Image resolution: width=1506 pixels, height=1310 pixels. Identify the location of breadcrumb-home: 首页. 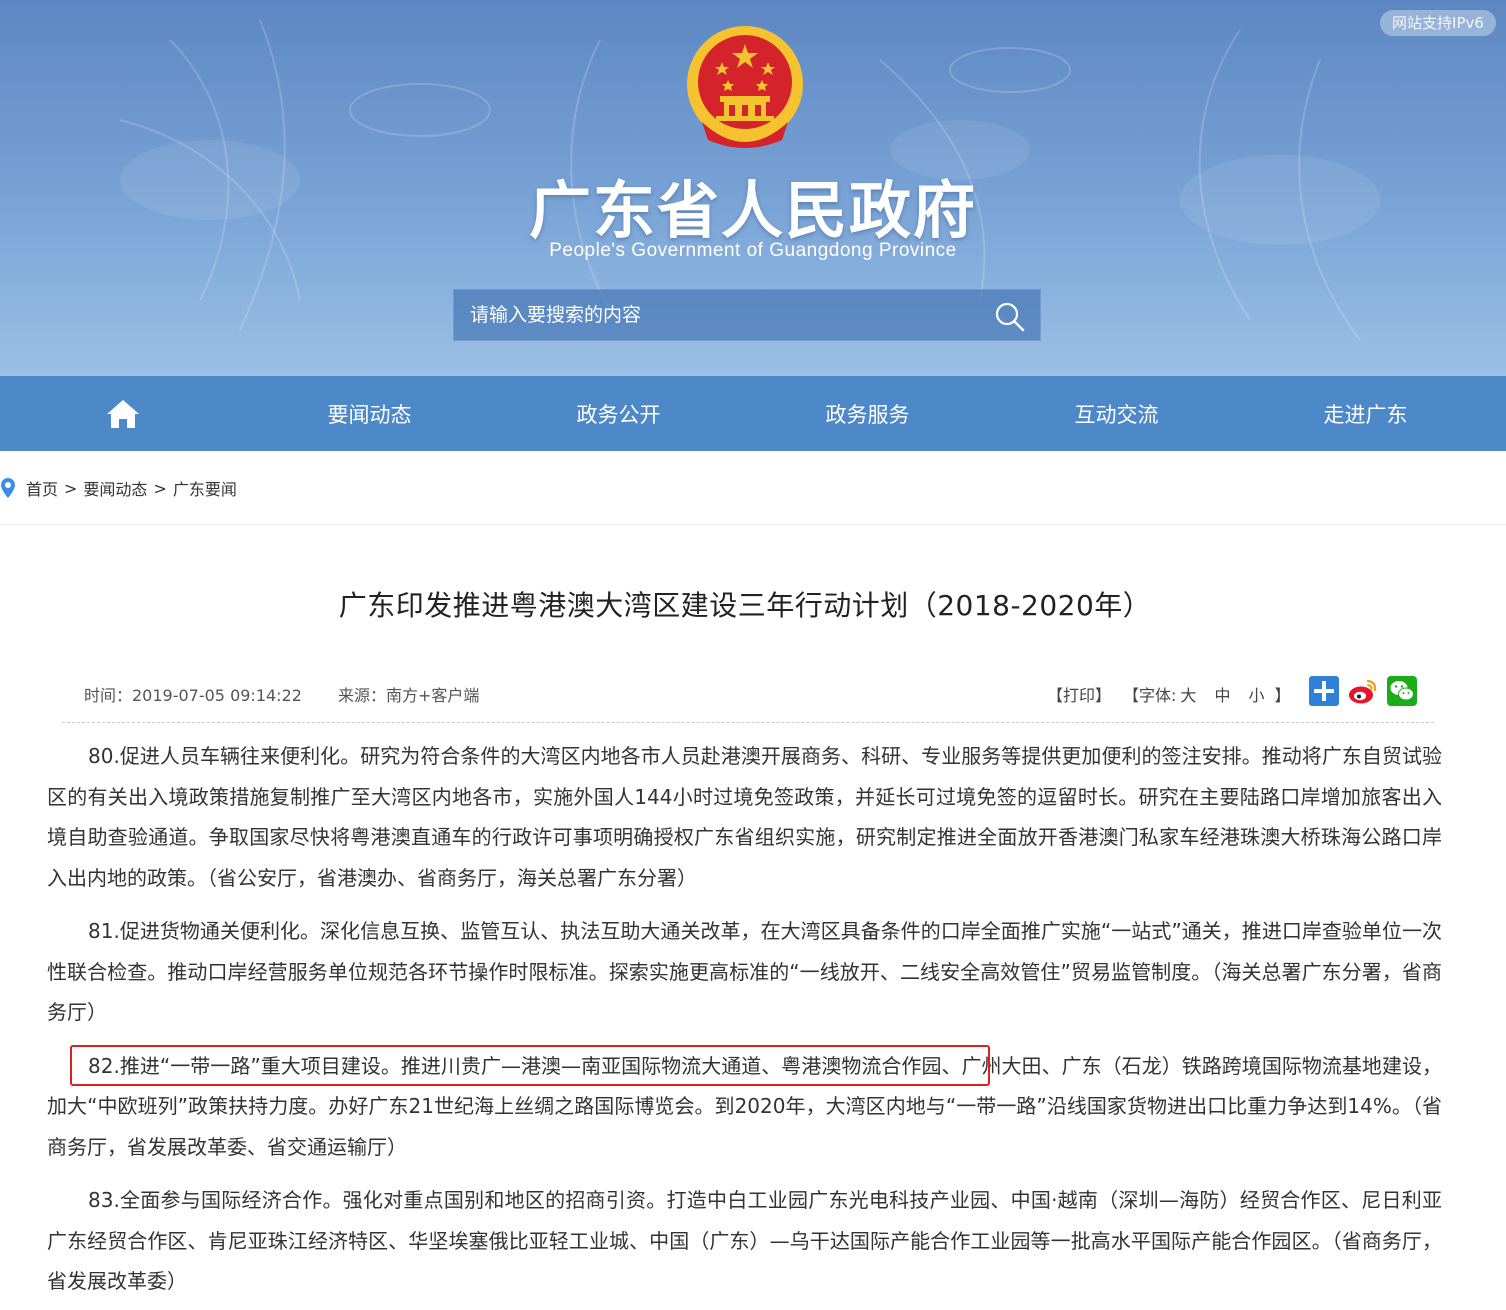
(42, 488).